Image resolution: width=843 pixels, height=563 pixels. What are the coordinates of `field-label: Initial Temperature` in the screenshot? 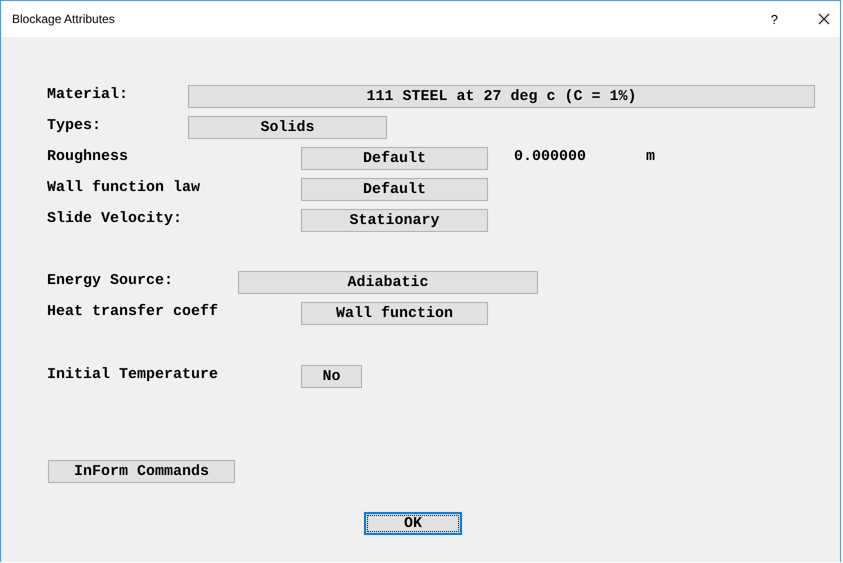 It's located at (133, 375).